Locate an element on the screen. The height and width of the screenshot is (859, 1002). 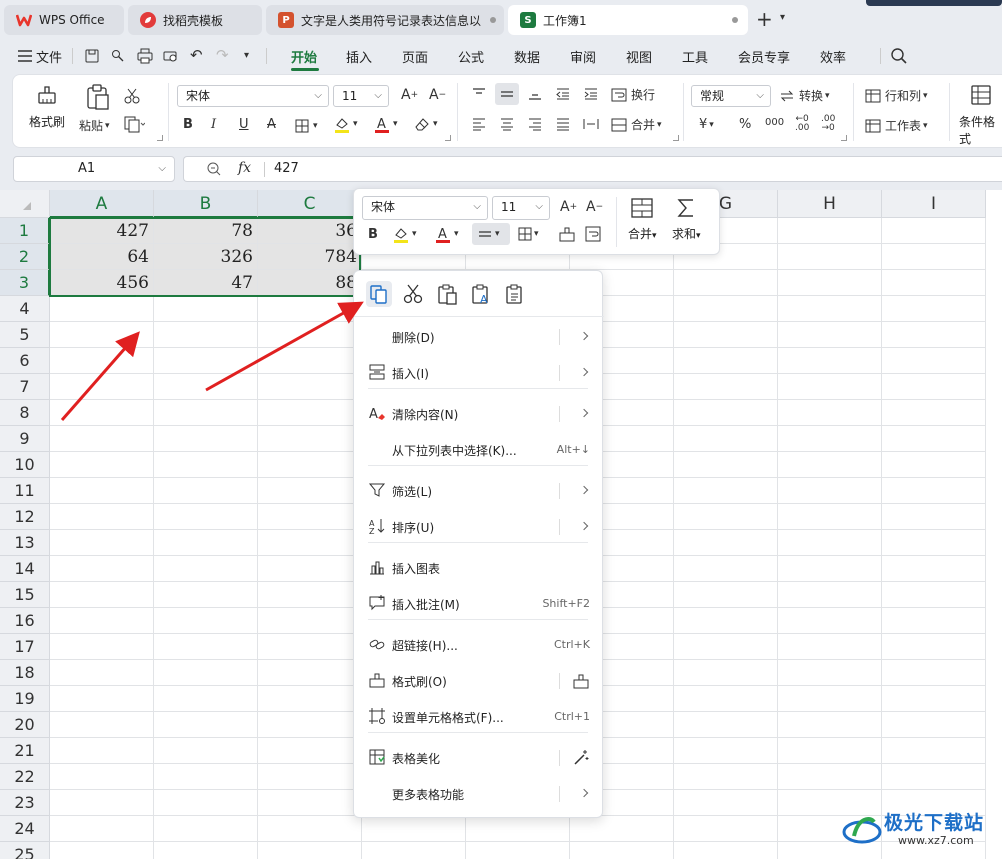
menu-item-format-cells: 设置单元格格式(F)... Ctrl+1 is located at coordinates (479, 717).